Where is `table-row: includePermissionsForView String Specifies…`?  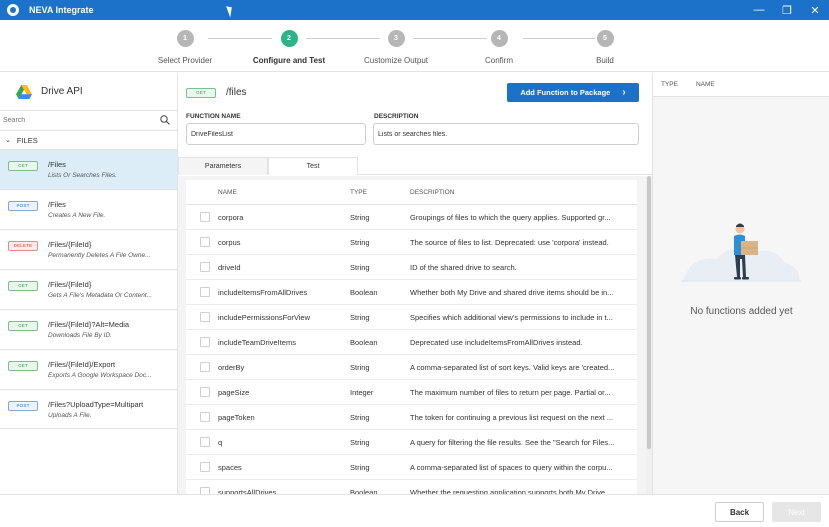 table-row: includePermissionsForView String Specifies… is located at coordinates (411, 317).